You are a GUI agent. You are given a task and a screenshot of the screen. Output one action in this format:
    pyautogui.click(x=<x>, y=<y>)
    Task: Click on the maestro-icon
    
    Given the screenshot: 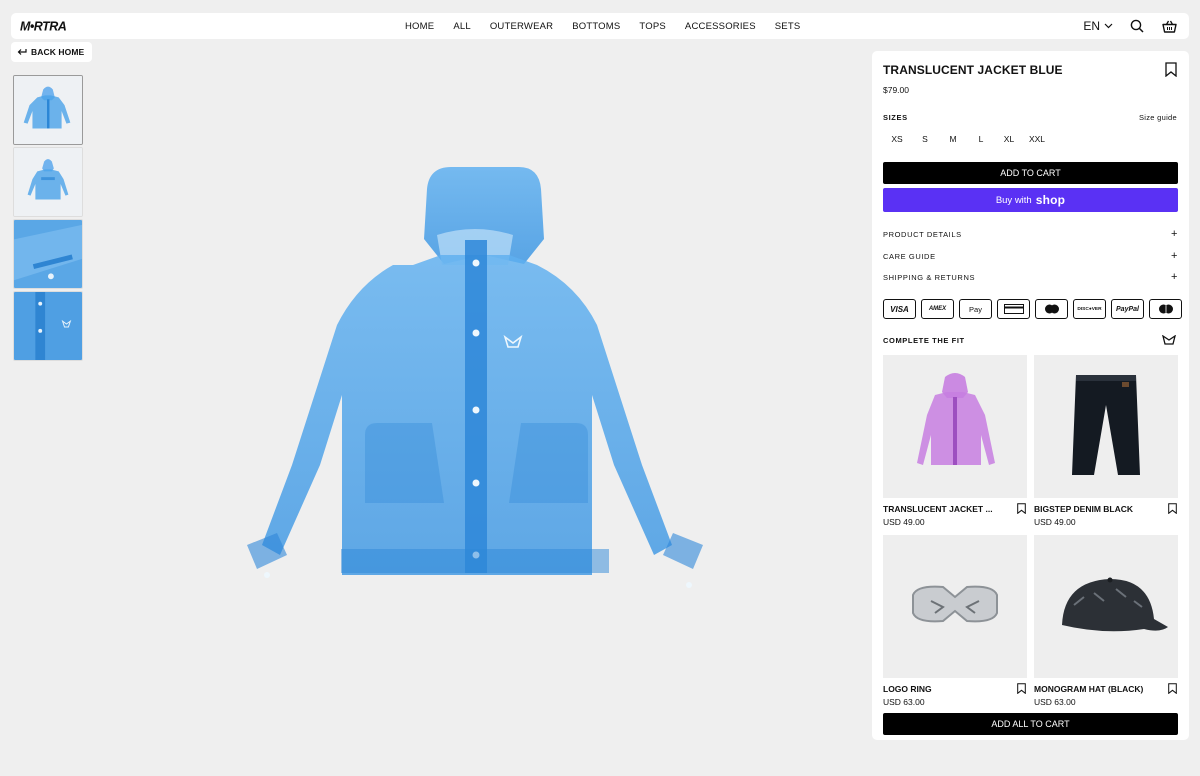 What is the action you would take?
    pyautogui.click(x=1165, y=309)
    